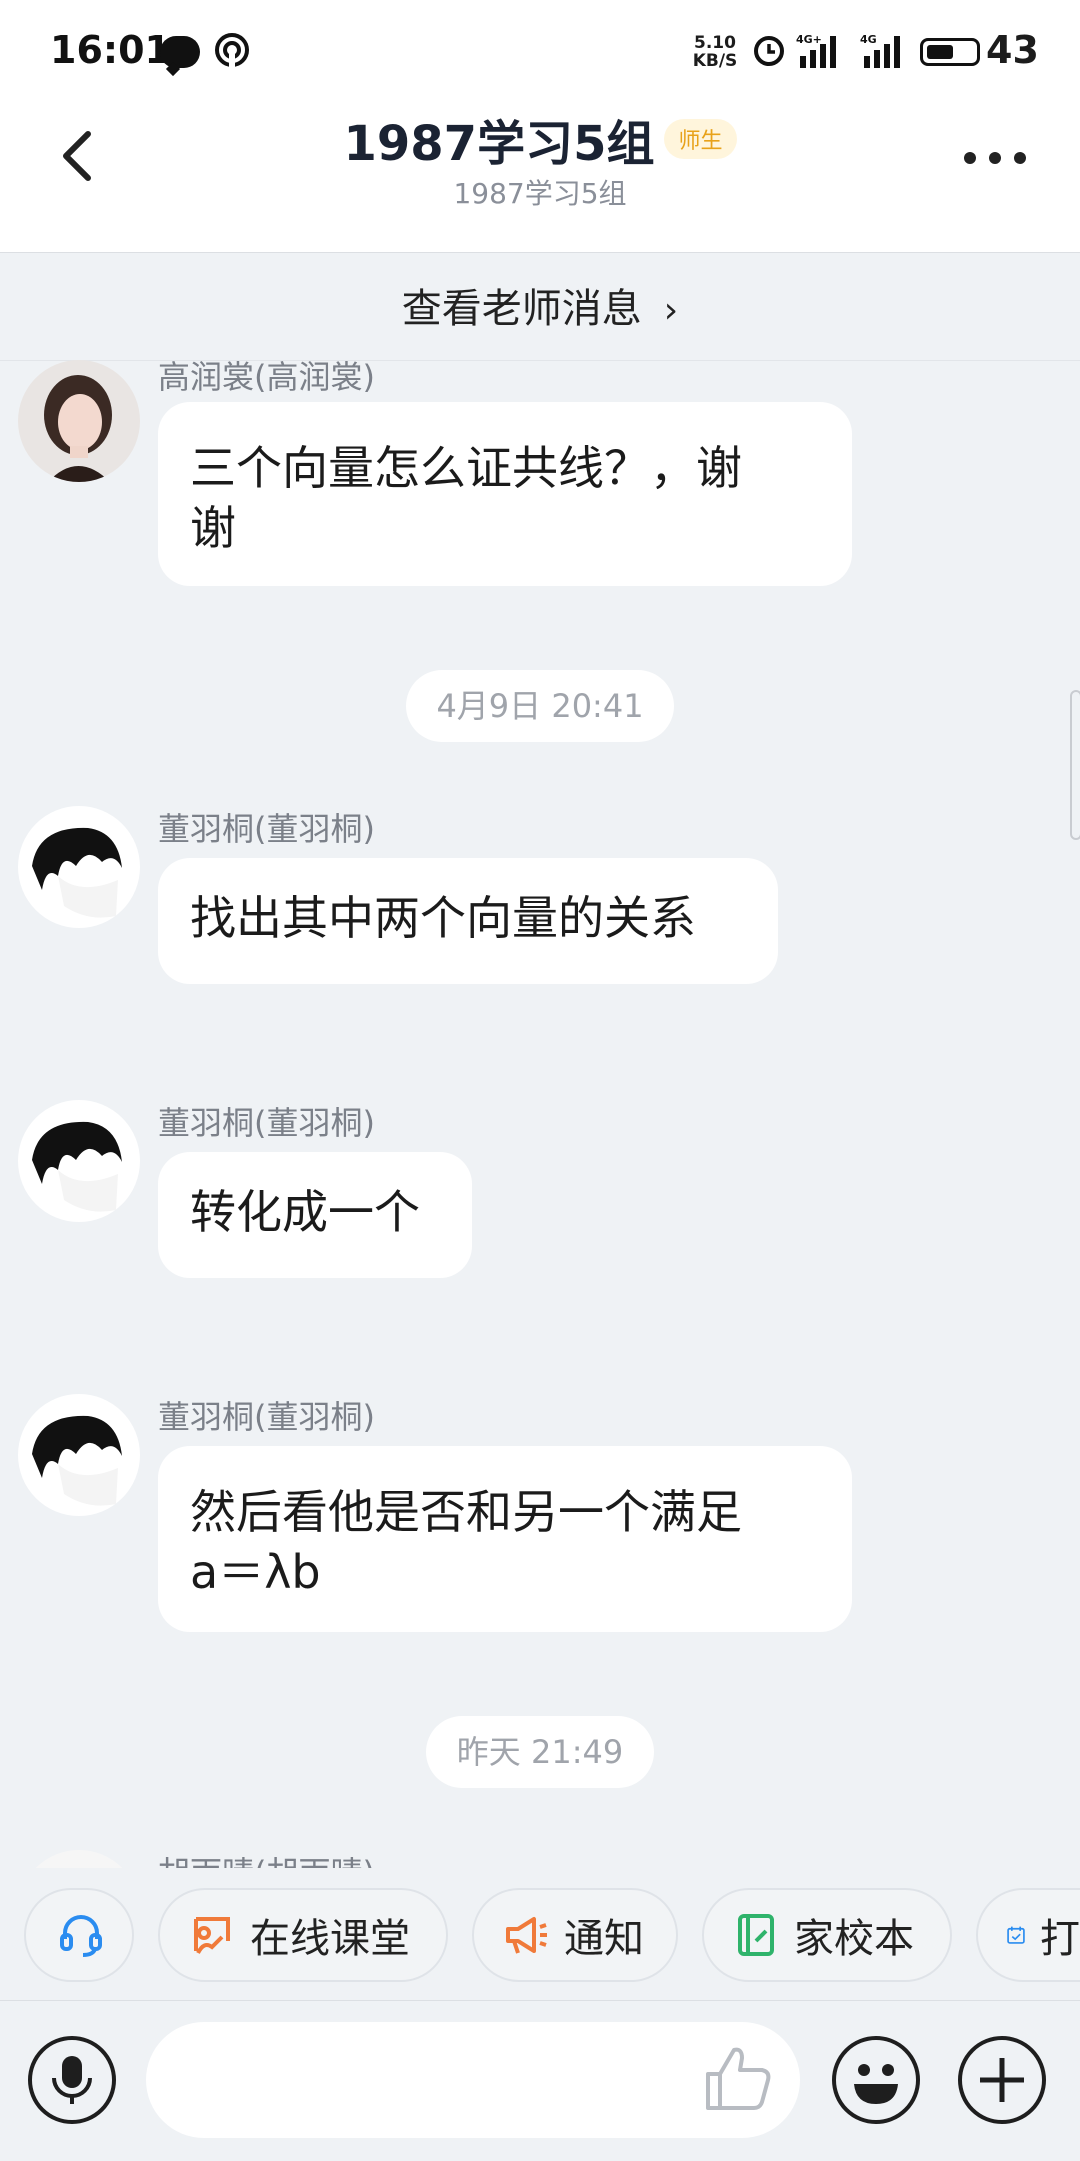 This screenshot has height=2161, width=1080. I want to click on teacher-messages-link: 查看老师消息 ›, so click(540, 305).